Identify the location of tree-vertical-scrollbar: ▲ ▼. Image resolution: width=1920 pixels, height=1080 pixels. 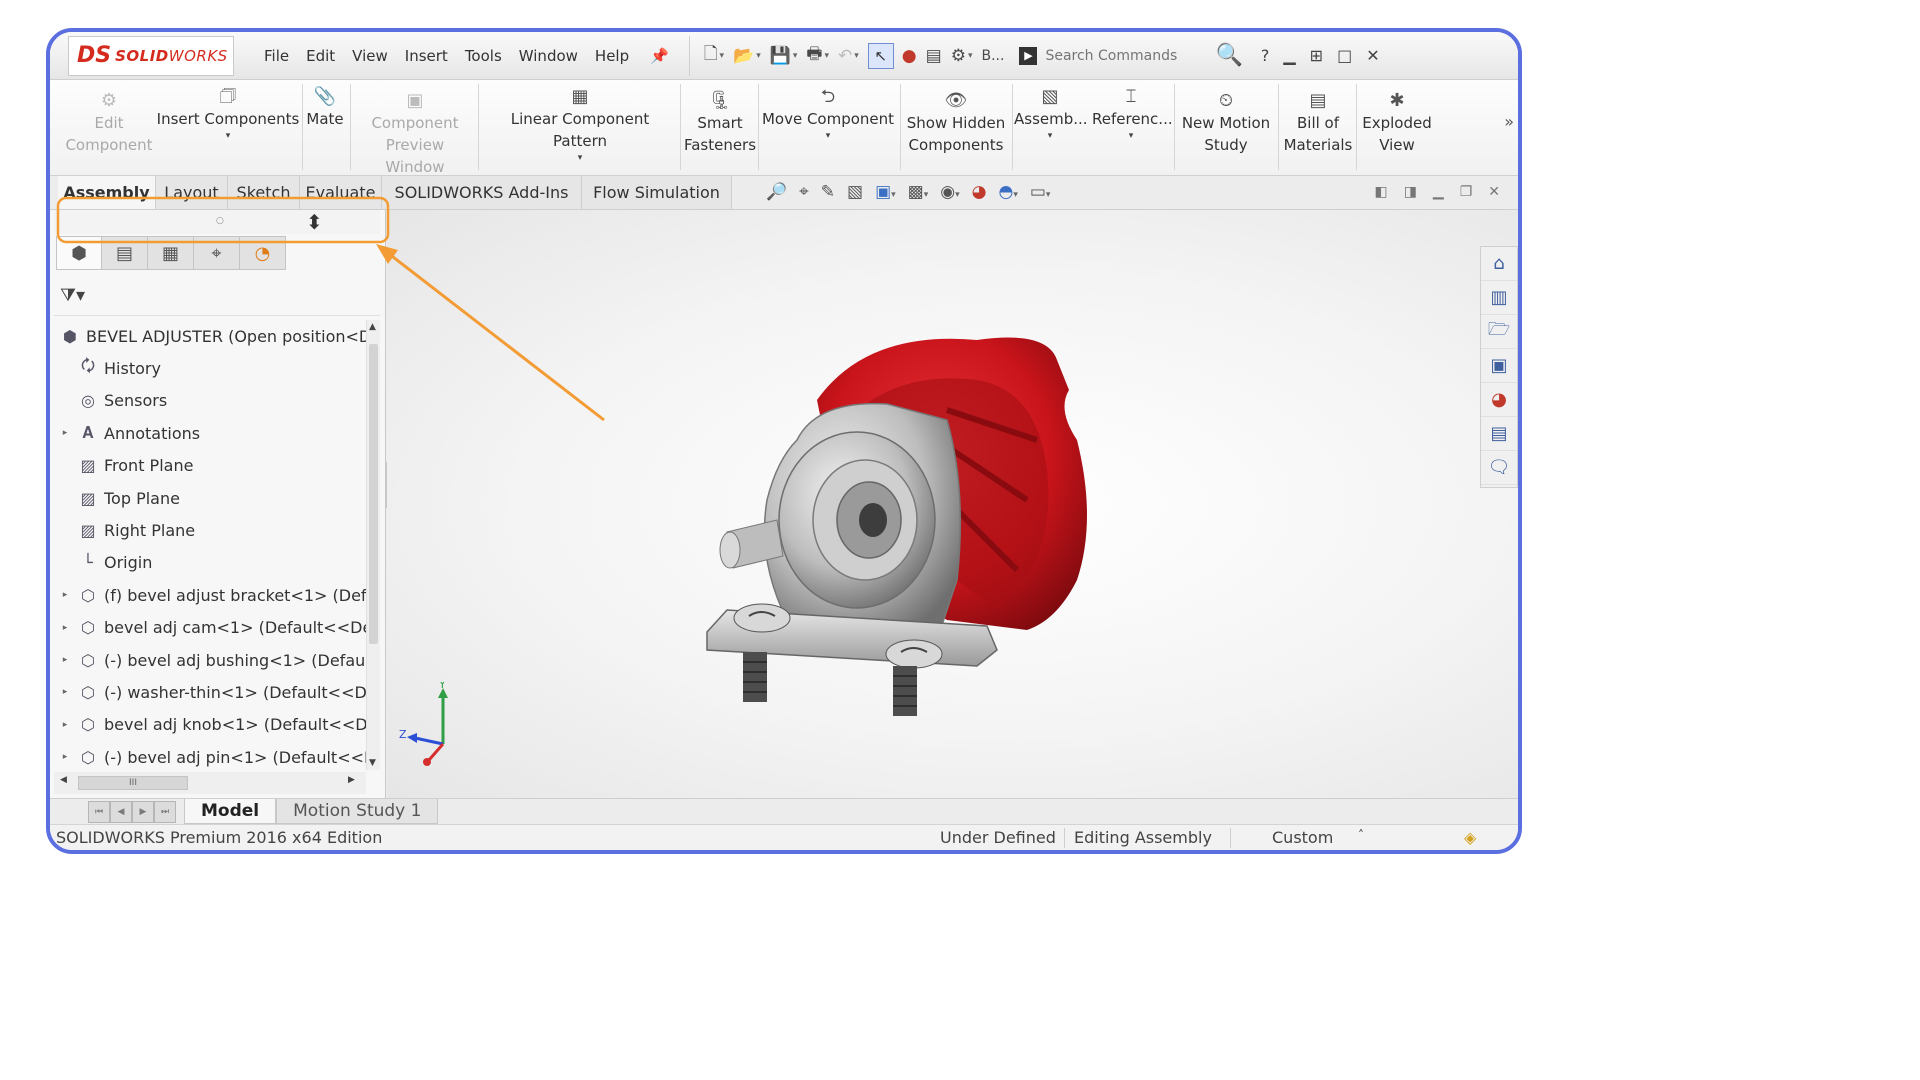
(373, 545).